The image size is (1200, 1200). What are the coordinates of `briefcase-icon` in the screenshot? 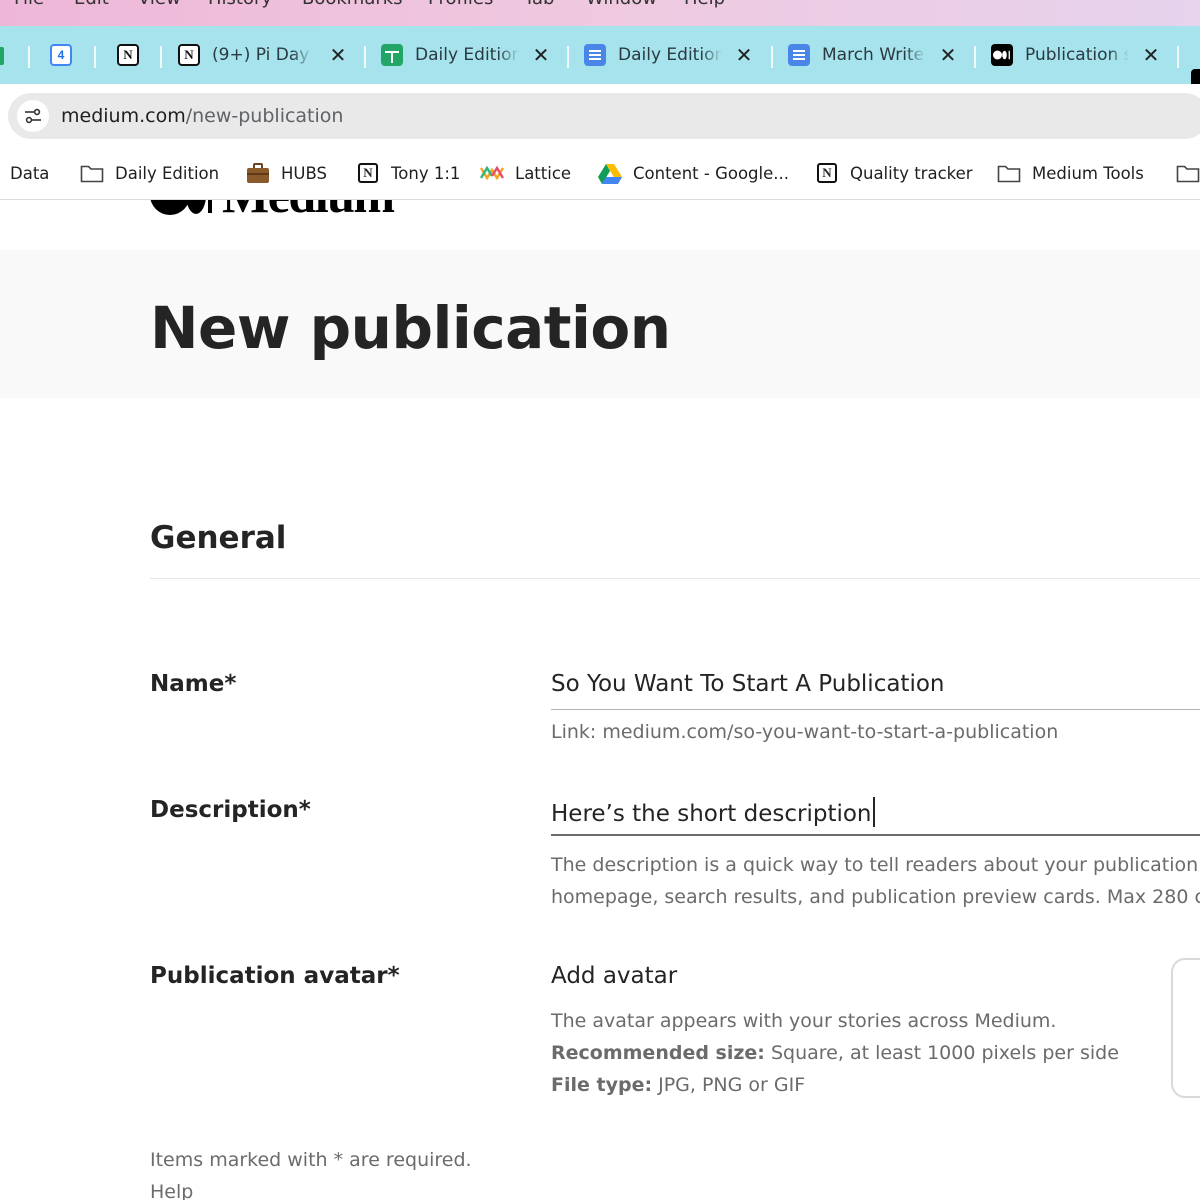 It's located at (258, 173).